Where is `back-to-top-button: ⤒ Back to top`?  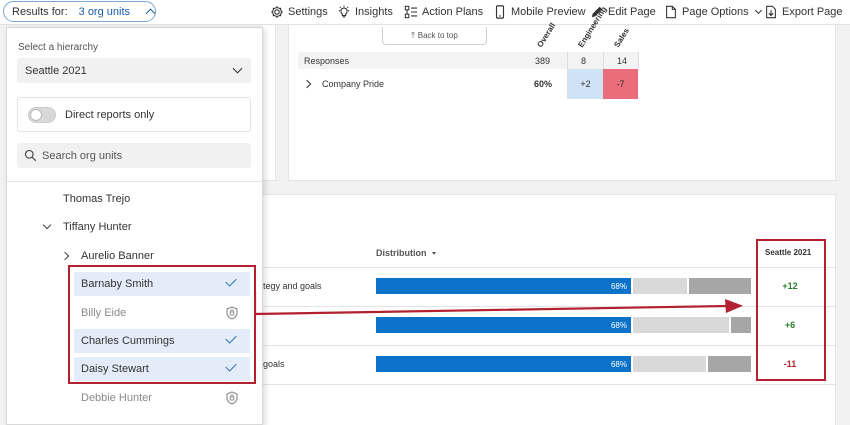 back-to-top-button: ⤒ Back to top is located at coordinates (434, 36).